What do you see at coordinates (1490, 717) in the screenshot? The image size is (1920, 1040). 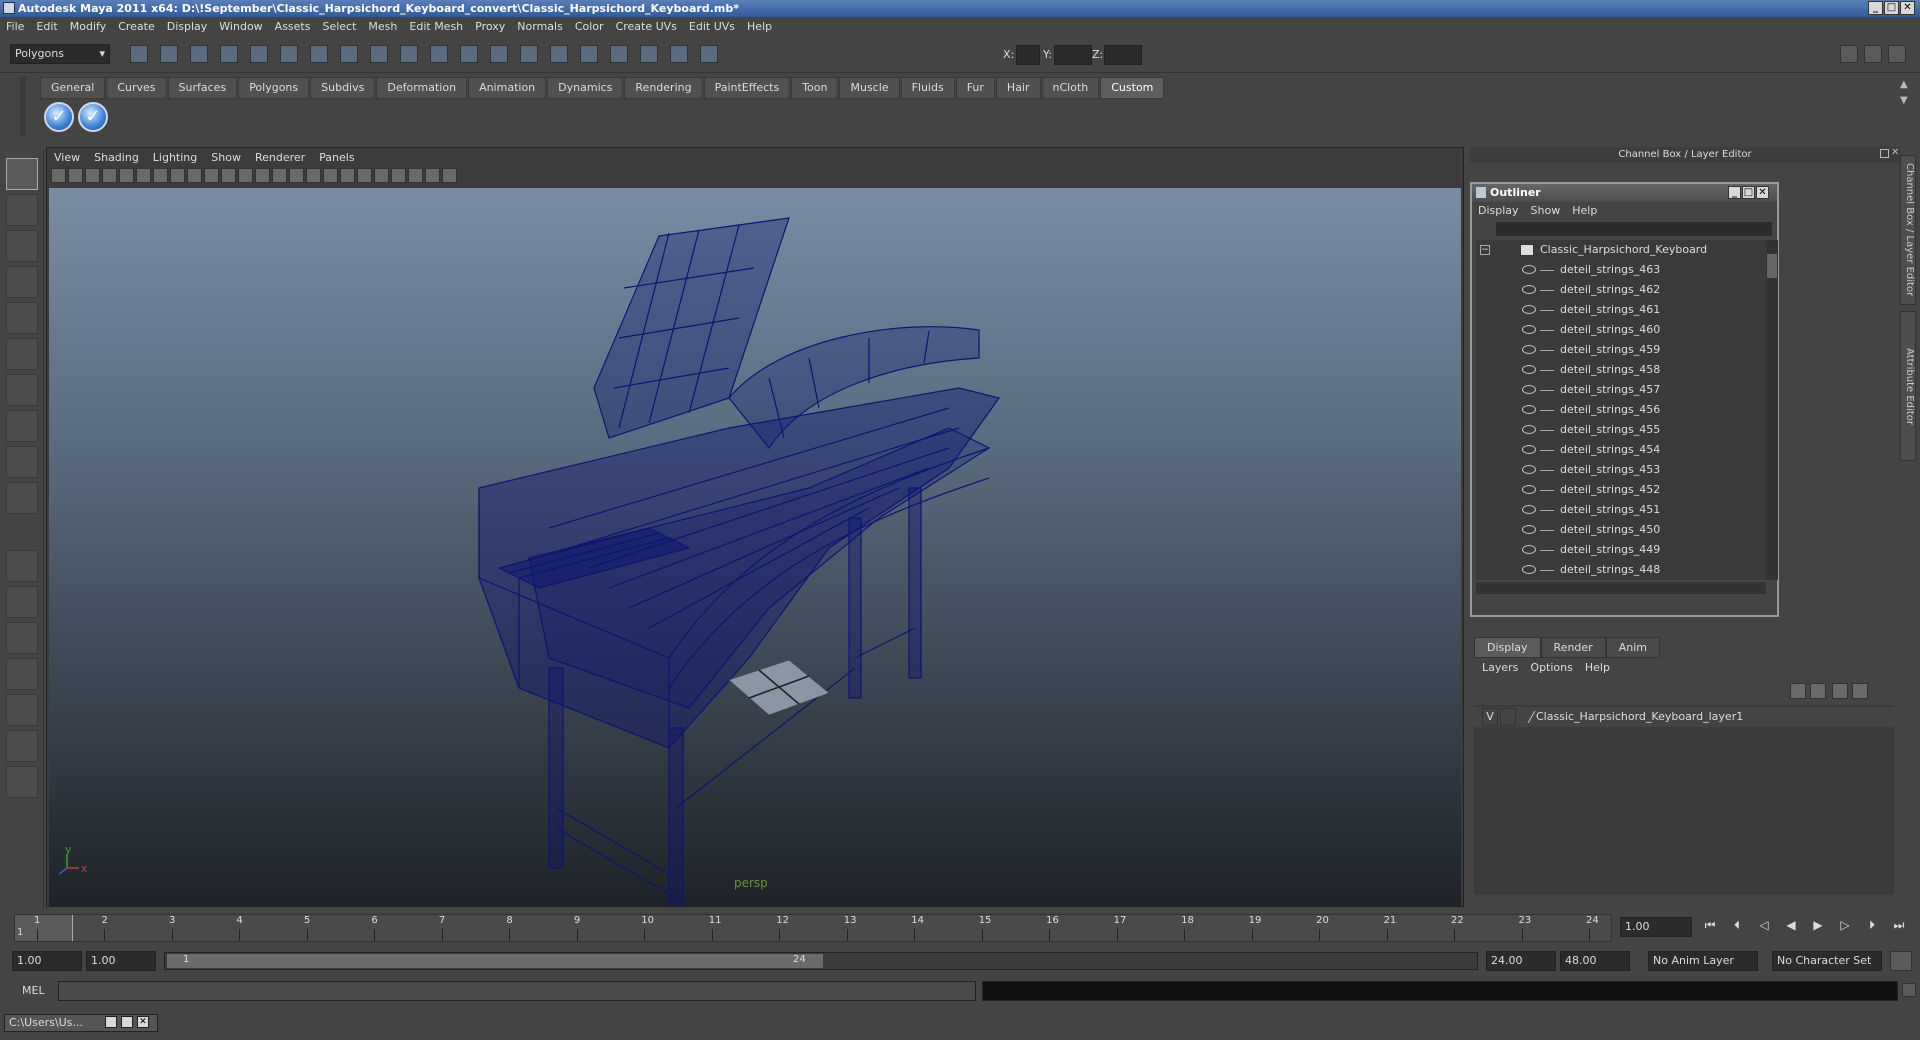 I see `layer-visibility-toggle: V` at bounding box center [1490, 717].